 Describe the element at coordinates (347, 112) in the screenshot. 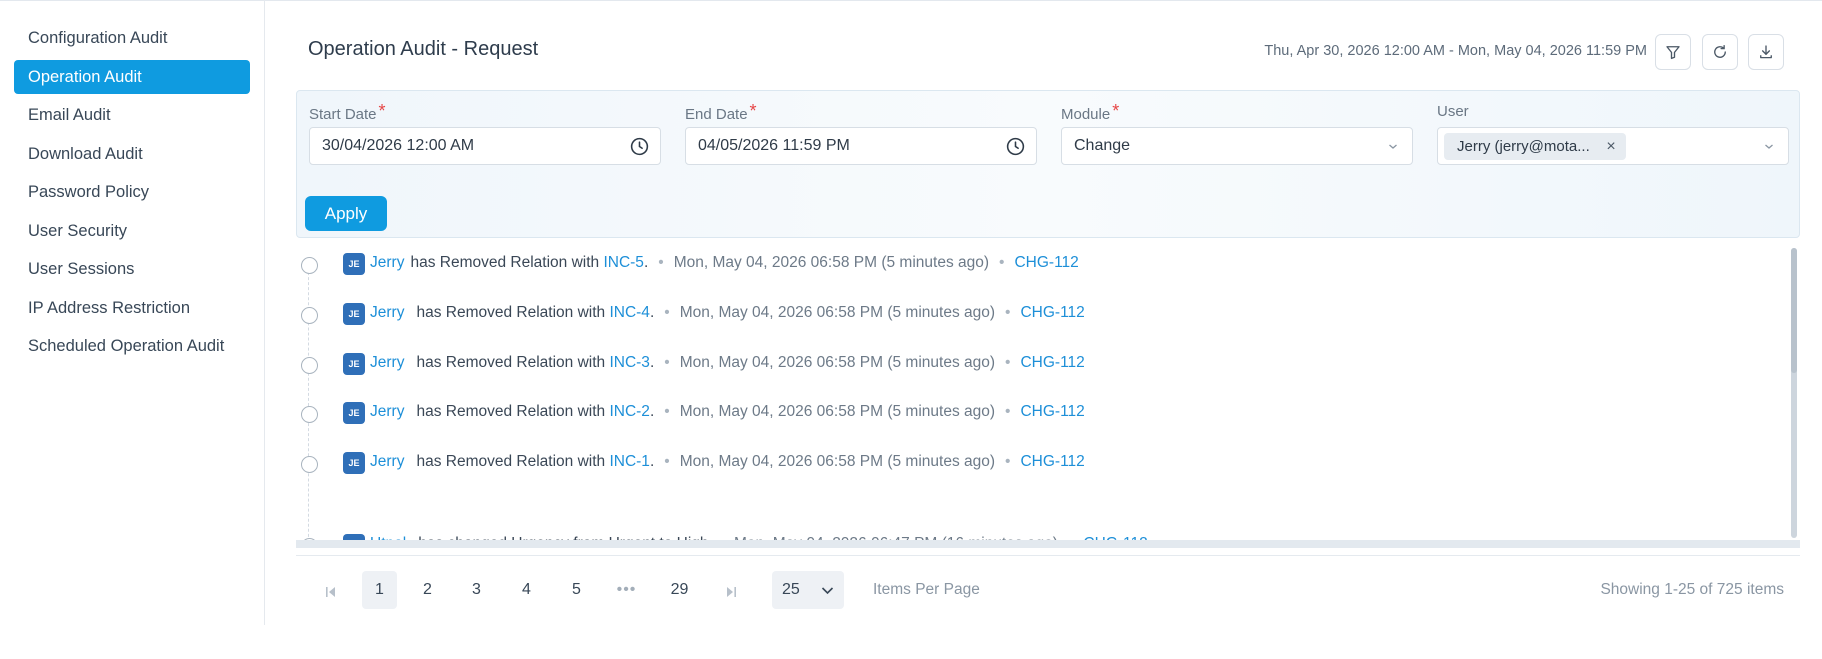

I see `start-date-label: Start Date *` at that location.